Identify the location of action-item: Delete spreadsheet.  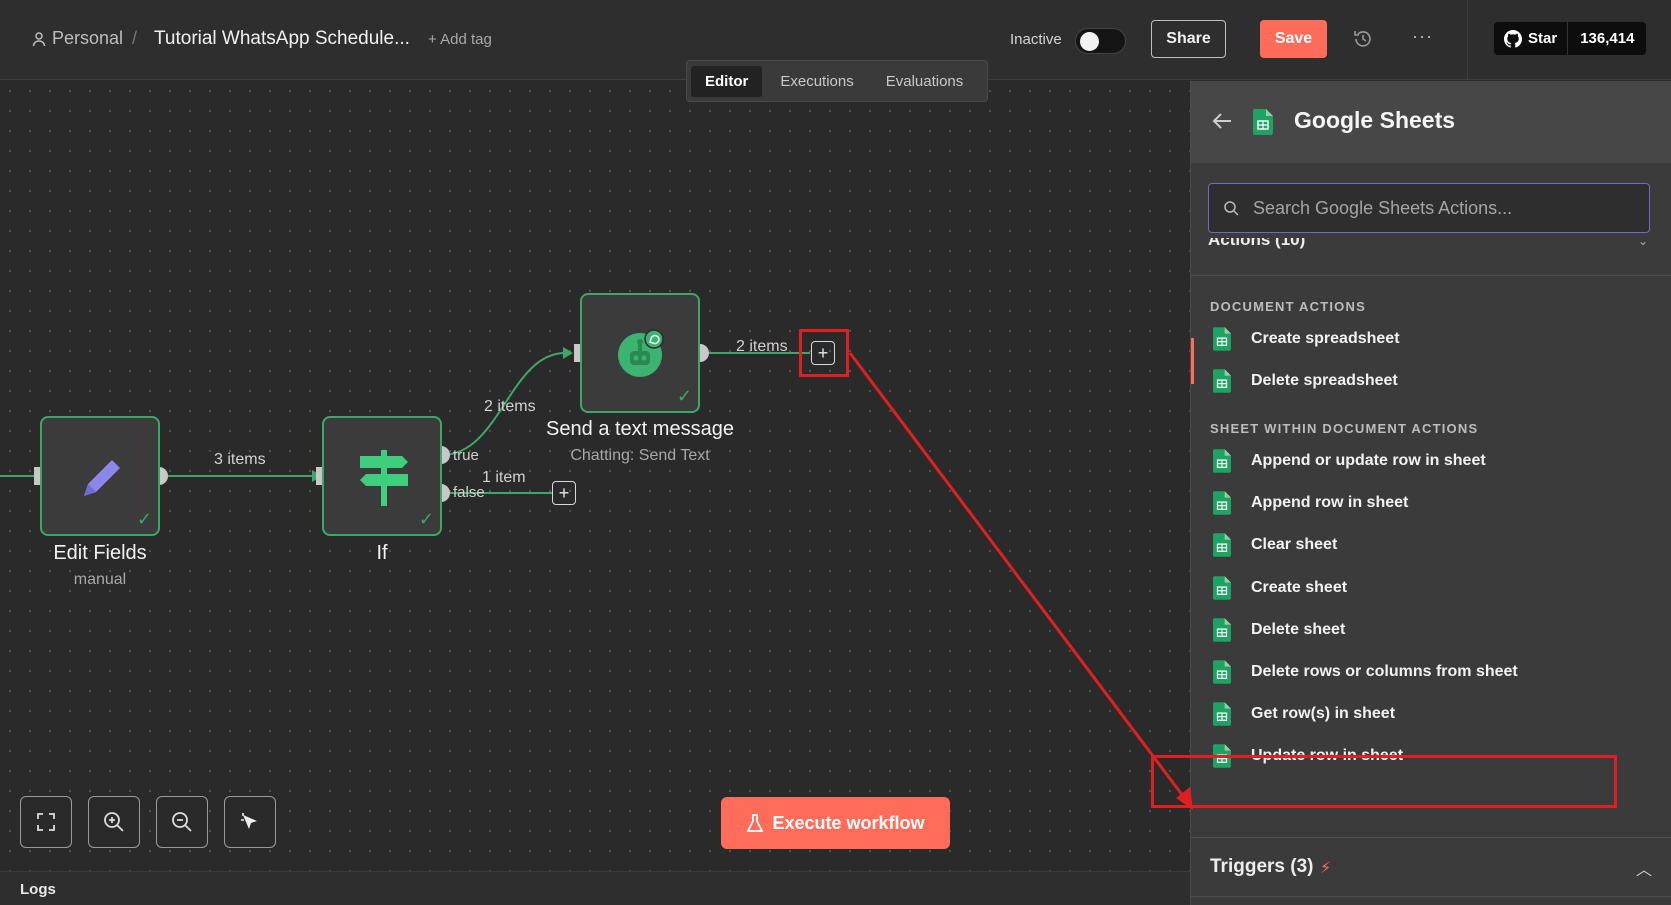
(1431, 381).